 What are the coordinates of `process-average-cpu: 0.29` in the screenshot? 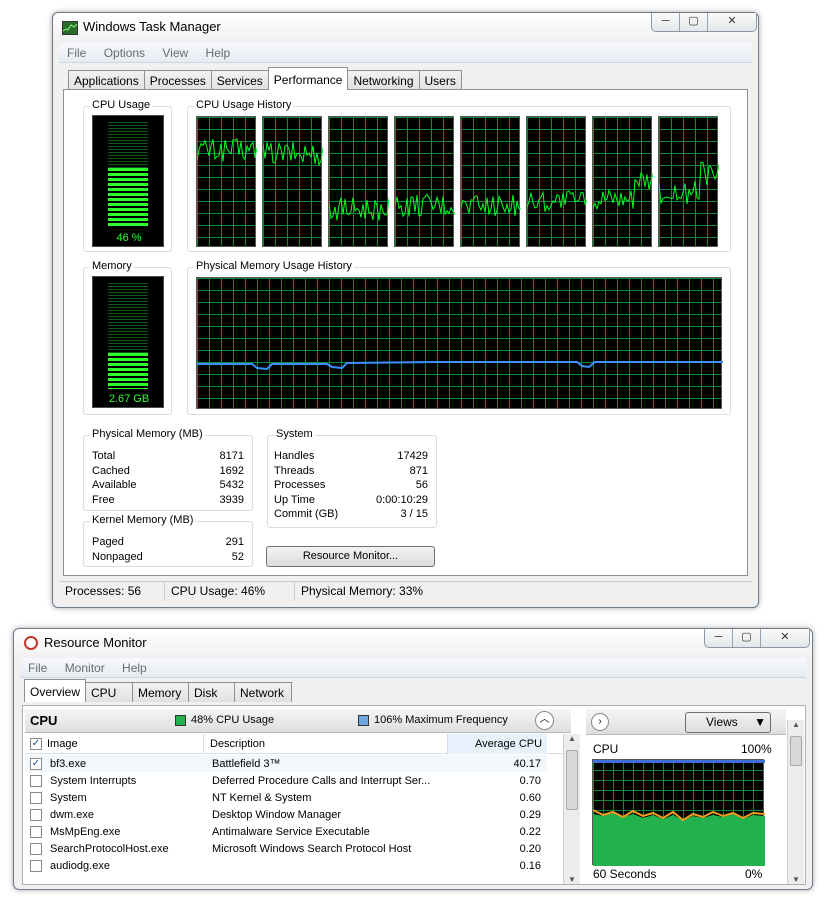 It's located at (530, 814).